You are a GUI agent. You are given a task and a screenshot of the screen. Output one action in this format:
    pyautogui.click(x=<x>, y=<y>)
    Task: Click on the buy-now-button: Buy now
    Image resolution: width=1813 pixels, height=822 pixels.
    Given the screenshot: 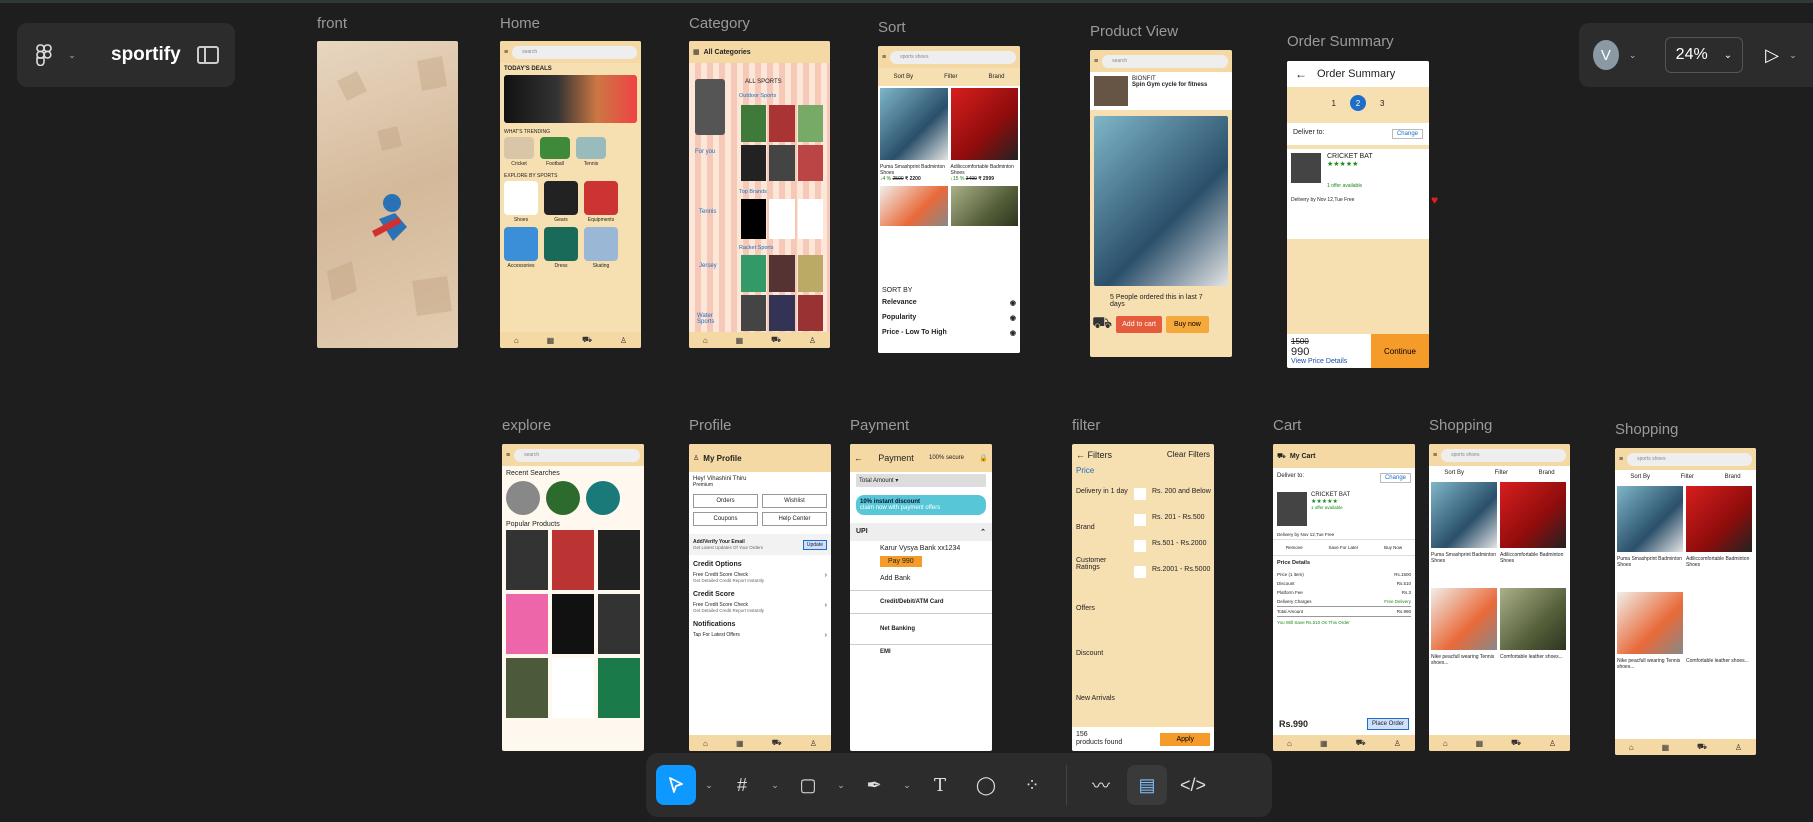 What is the action you would take?
    pyautogui.click(x=1187, y=324)
    